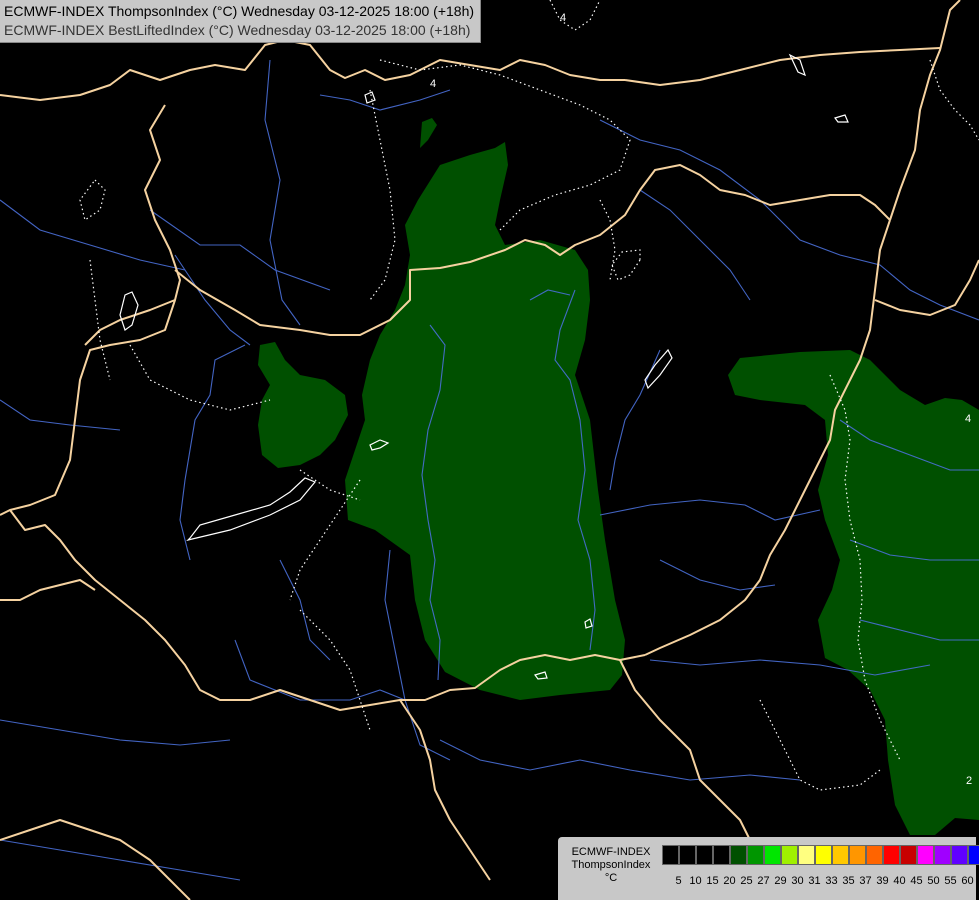 Image resolution: width=979 pixels, height=900 pixels. I want to click on legend-ticks: 5 10 15 20 25 27 29 30 31 33 35 37 39 40 45 50 55 60, so click(819, 881).